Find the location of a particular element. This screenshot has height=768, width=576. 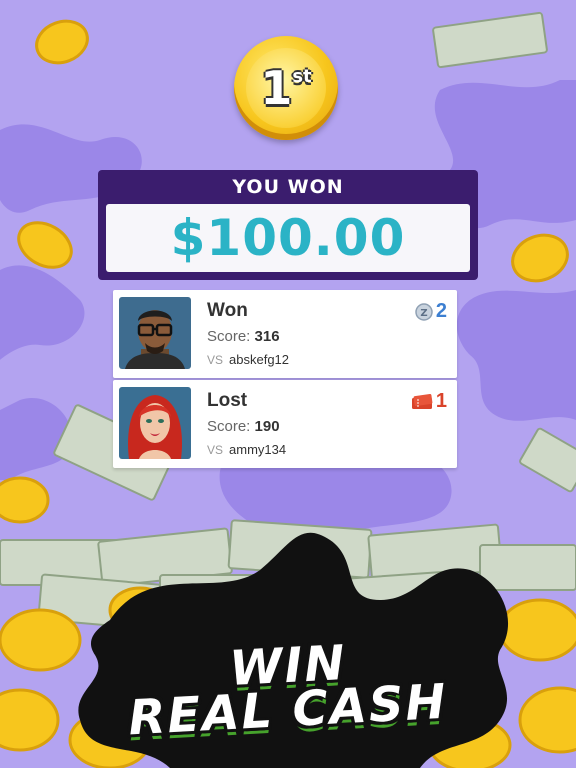

prize-count: 1 is located at coordinates (429, 401).